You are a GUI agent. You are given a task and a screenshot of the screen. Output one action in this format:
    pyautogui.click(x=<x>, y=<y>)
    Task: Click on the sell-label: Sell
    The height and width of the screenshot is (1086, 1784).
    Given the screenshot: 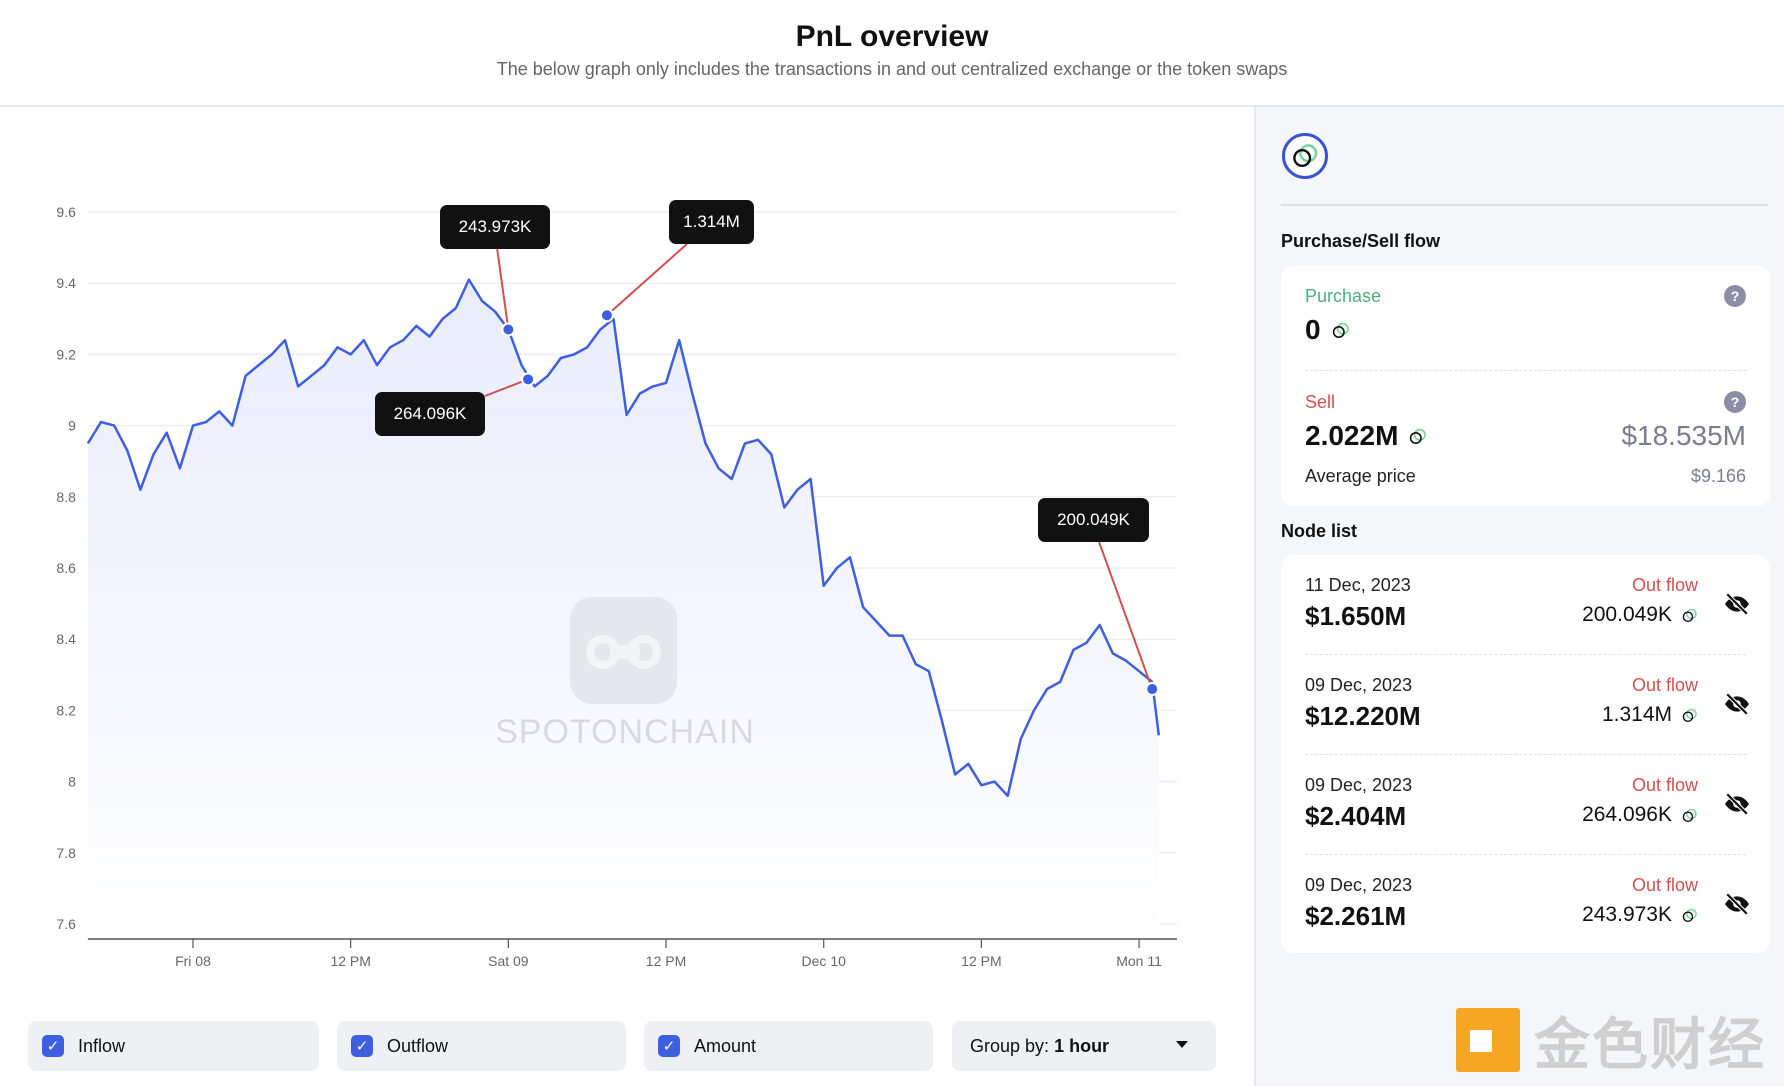 What is the action you would take?
    pyautogui.click(x=1320, y=402)
    